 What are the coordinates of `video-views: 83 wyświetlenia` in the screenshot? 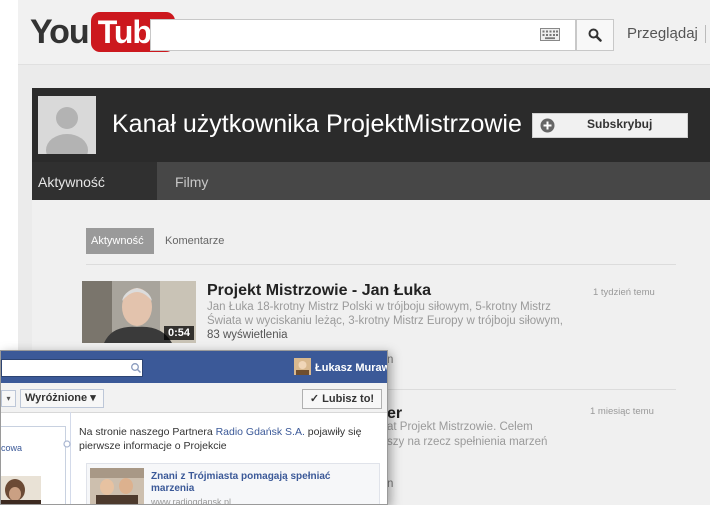 It's located at (247, 335).